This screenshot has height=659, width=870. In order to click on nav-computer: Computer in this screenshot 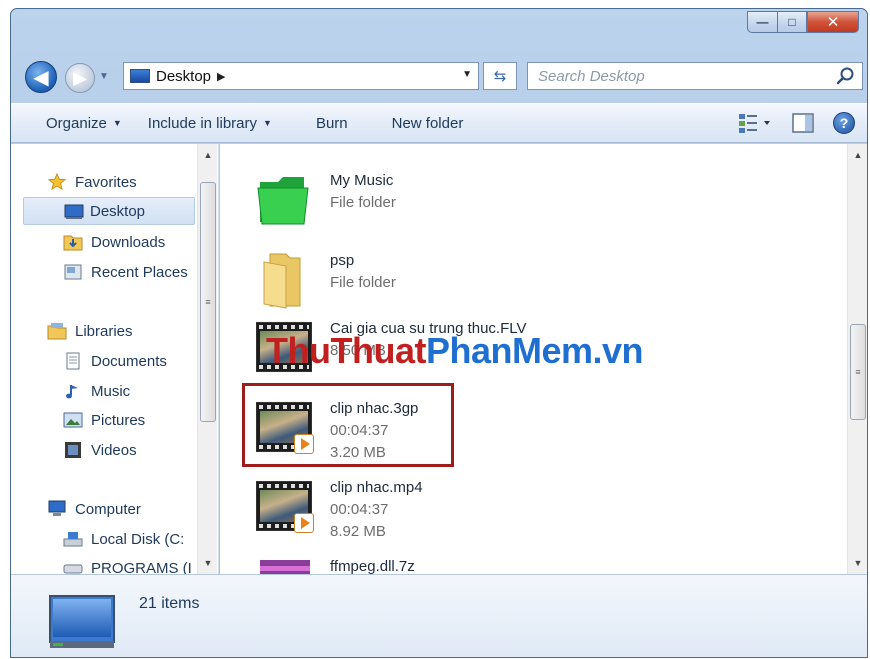, I will do `click(94, 509)`.